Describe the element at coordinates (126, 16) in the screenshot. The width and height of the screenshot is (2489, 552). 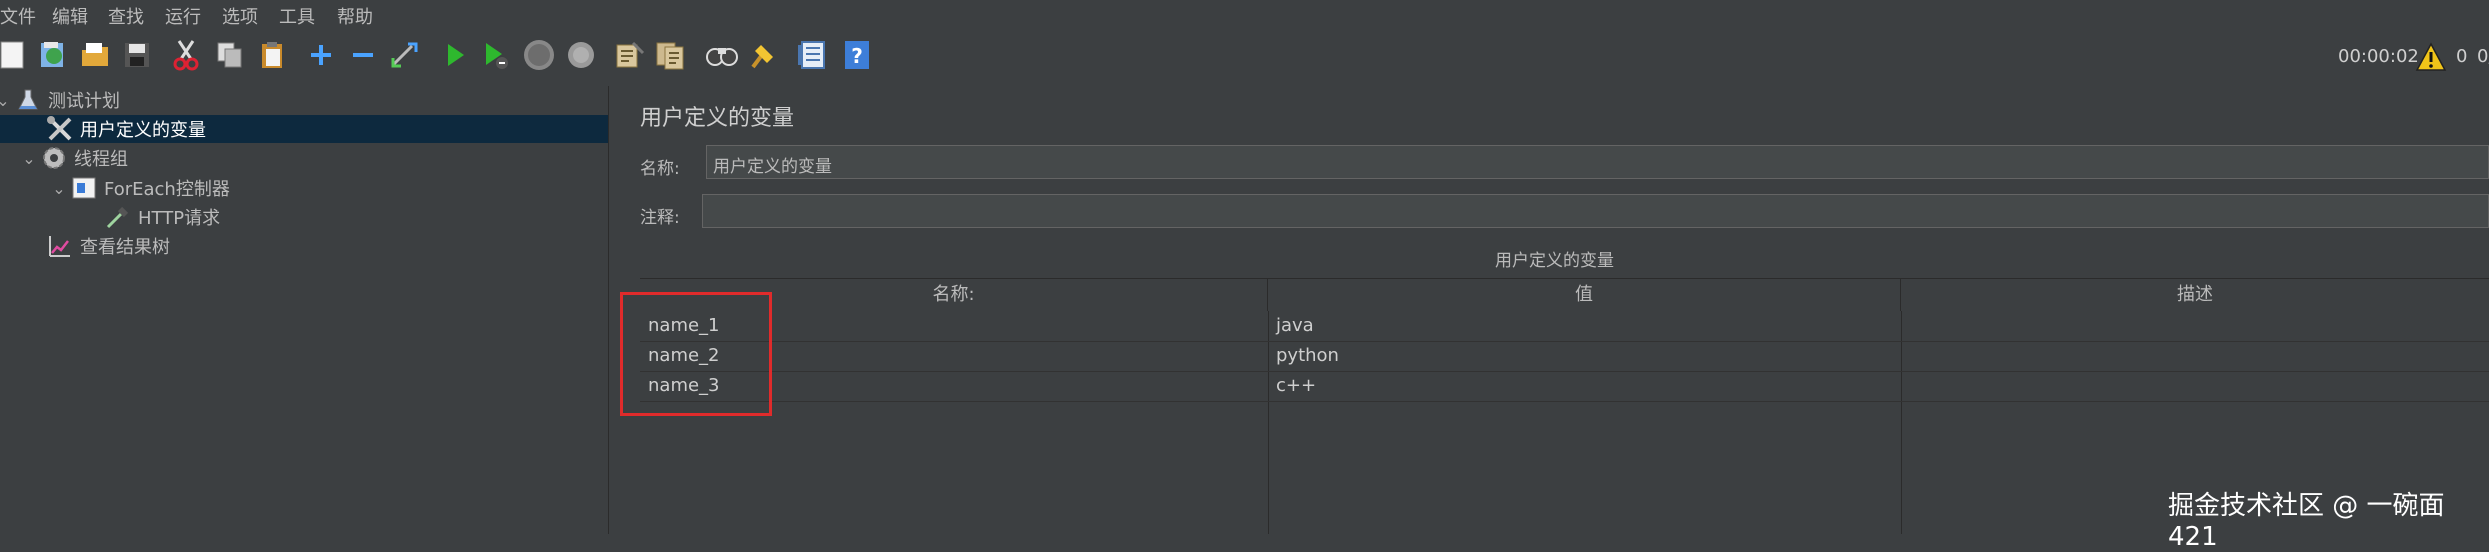
I see `menu-search: 查找` at that location.